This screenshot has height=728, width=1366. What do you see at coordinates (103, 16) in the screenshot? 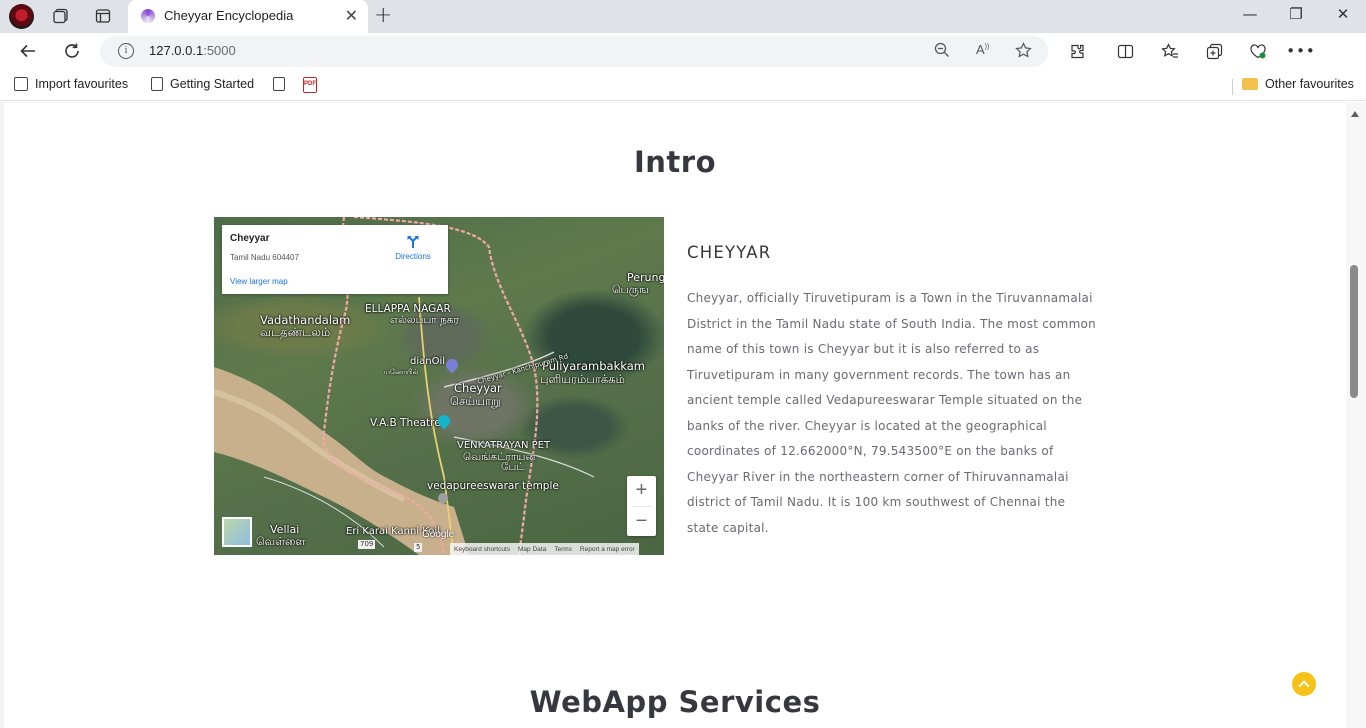
I see `tab-actions-icon` at bounding box center [103, 16].